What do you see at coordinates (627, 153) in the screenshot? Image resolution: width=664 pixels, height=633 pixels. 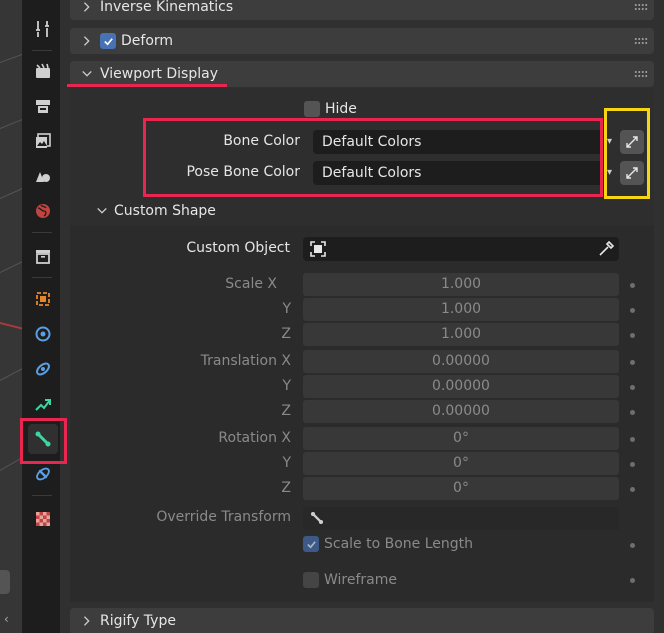 I see `swap-buttons-highlight-annotation` at bounding box center [627, 153].